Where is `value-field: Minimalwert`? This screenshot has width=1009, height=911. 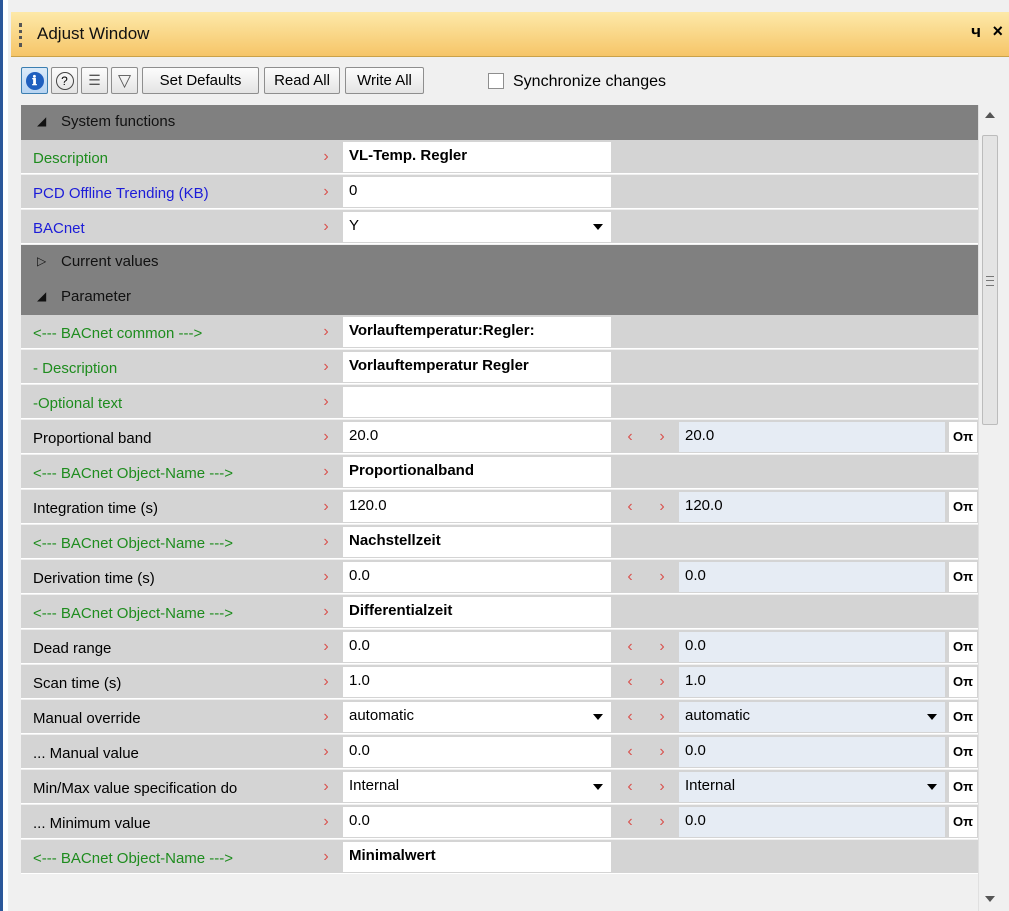 value-field: Minimalwert is located at coordinates (477, 857).